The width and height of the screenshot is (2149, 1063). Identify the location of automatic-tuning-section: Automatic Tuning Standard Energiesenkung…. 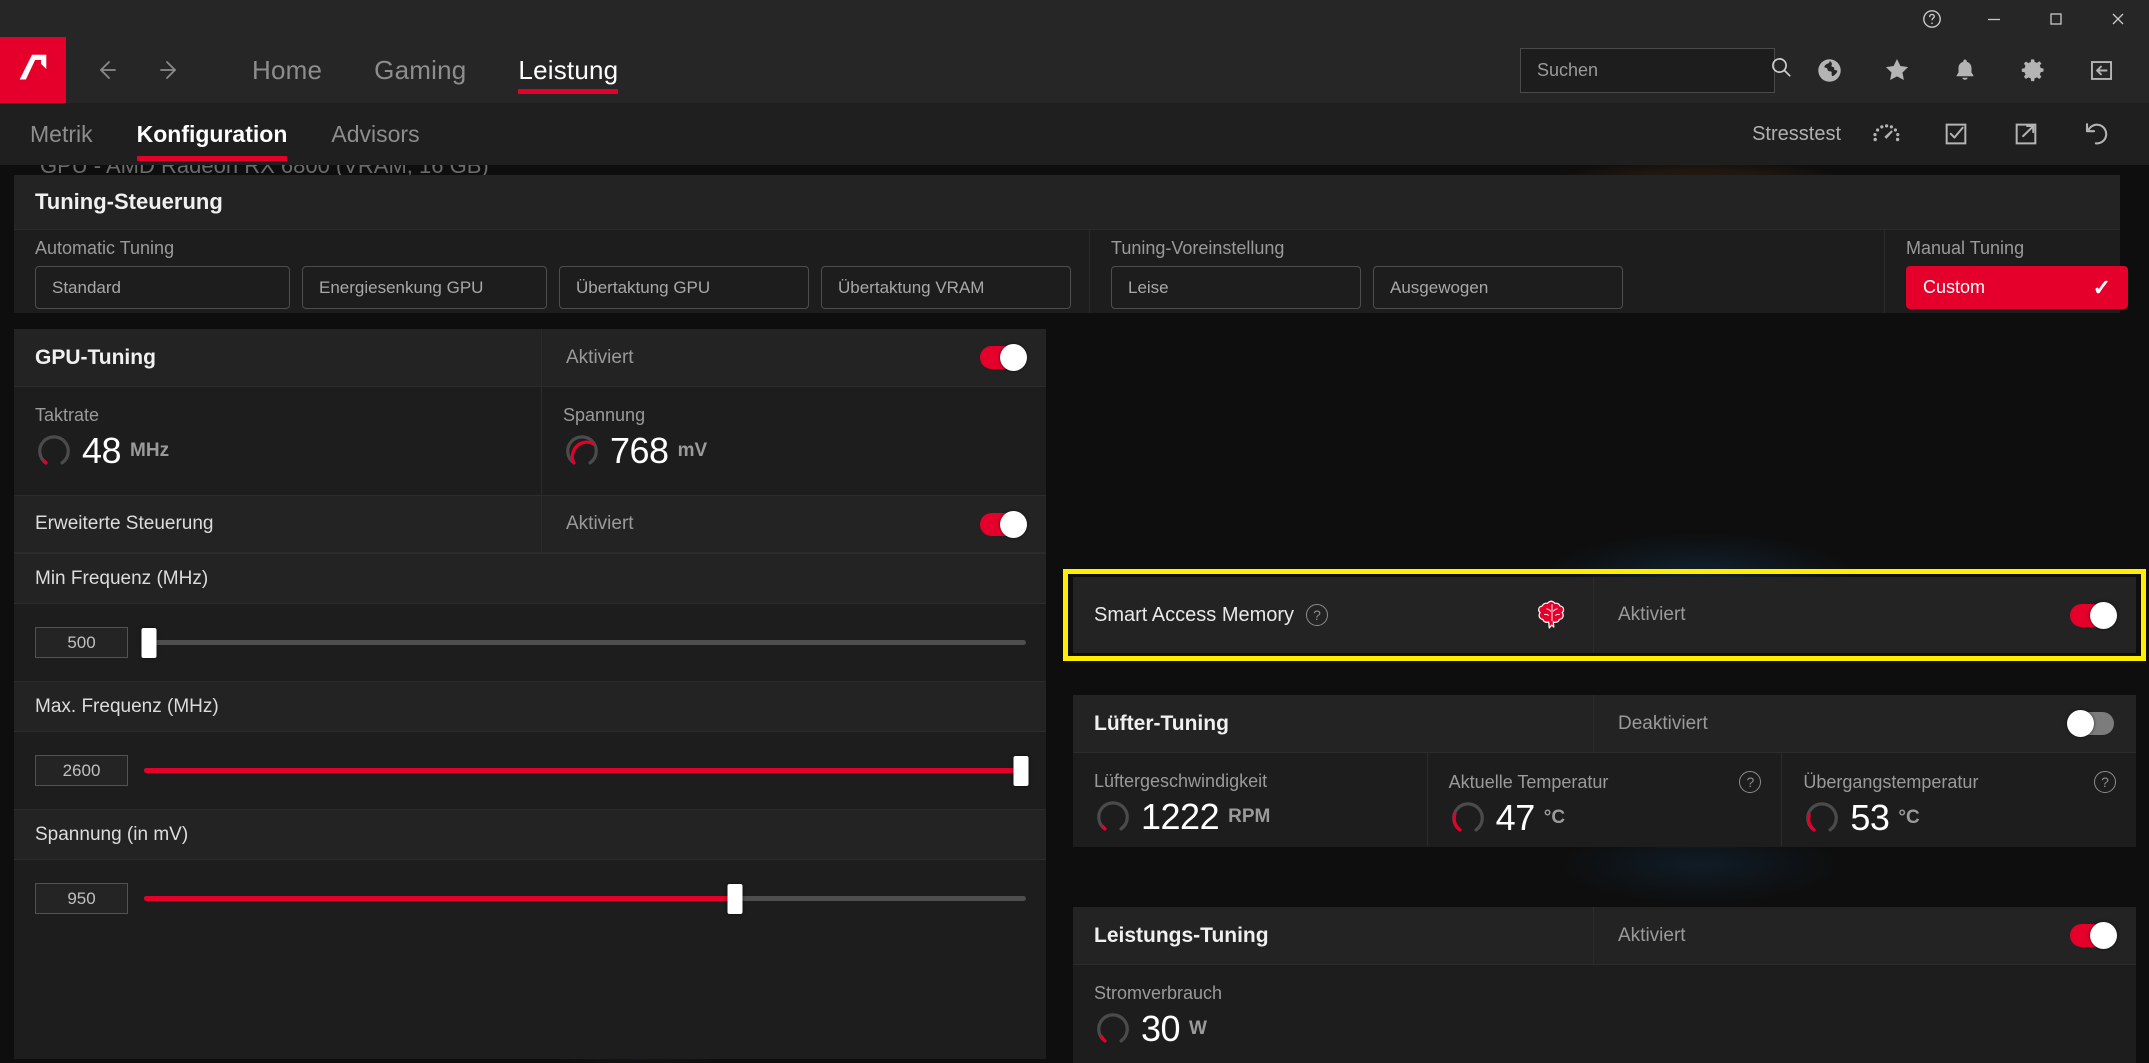
(552, 271).